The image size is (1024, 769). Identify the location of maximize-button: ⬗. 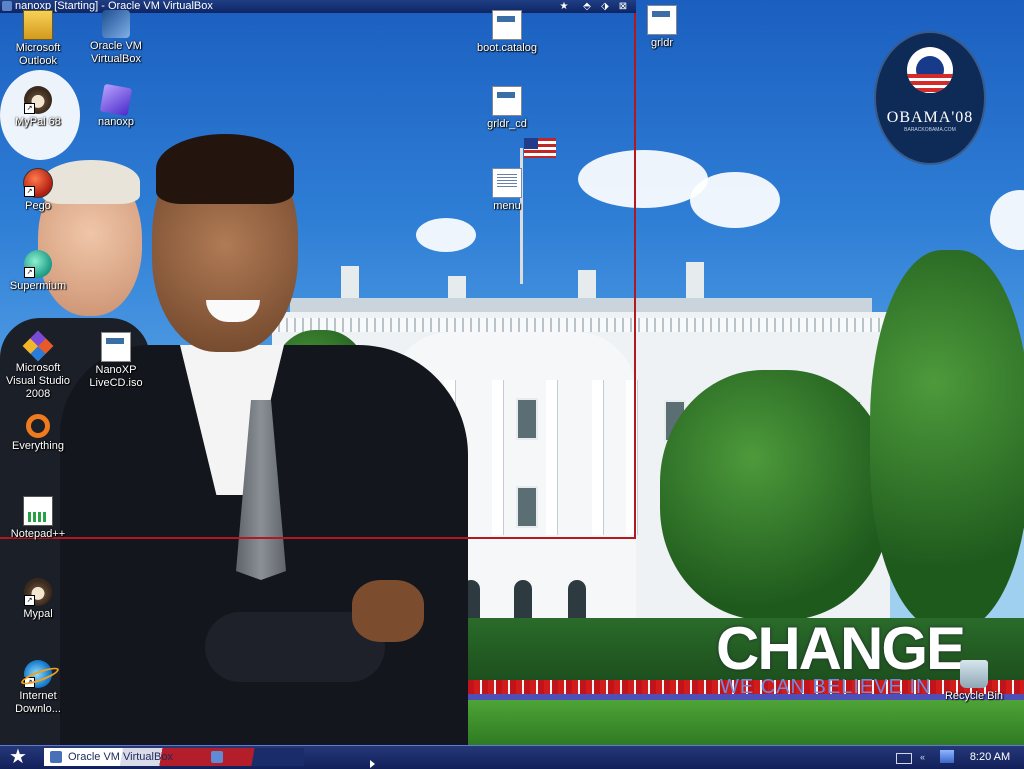
(605, 6).